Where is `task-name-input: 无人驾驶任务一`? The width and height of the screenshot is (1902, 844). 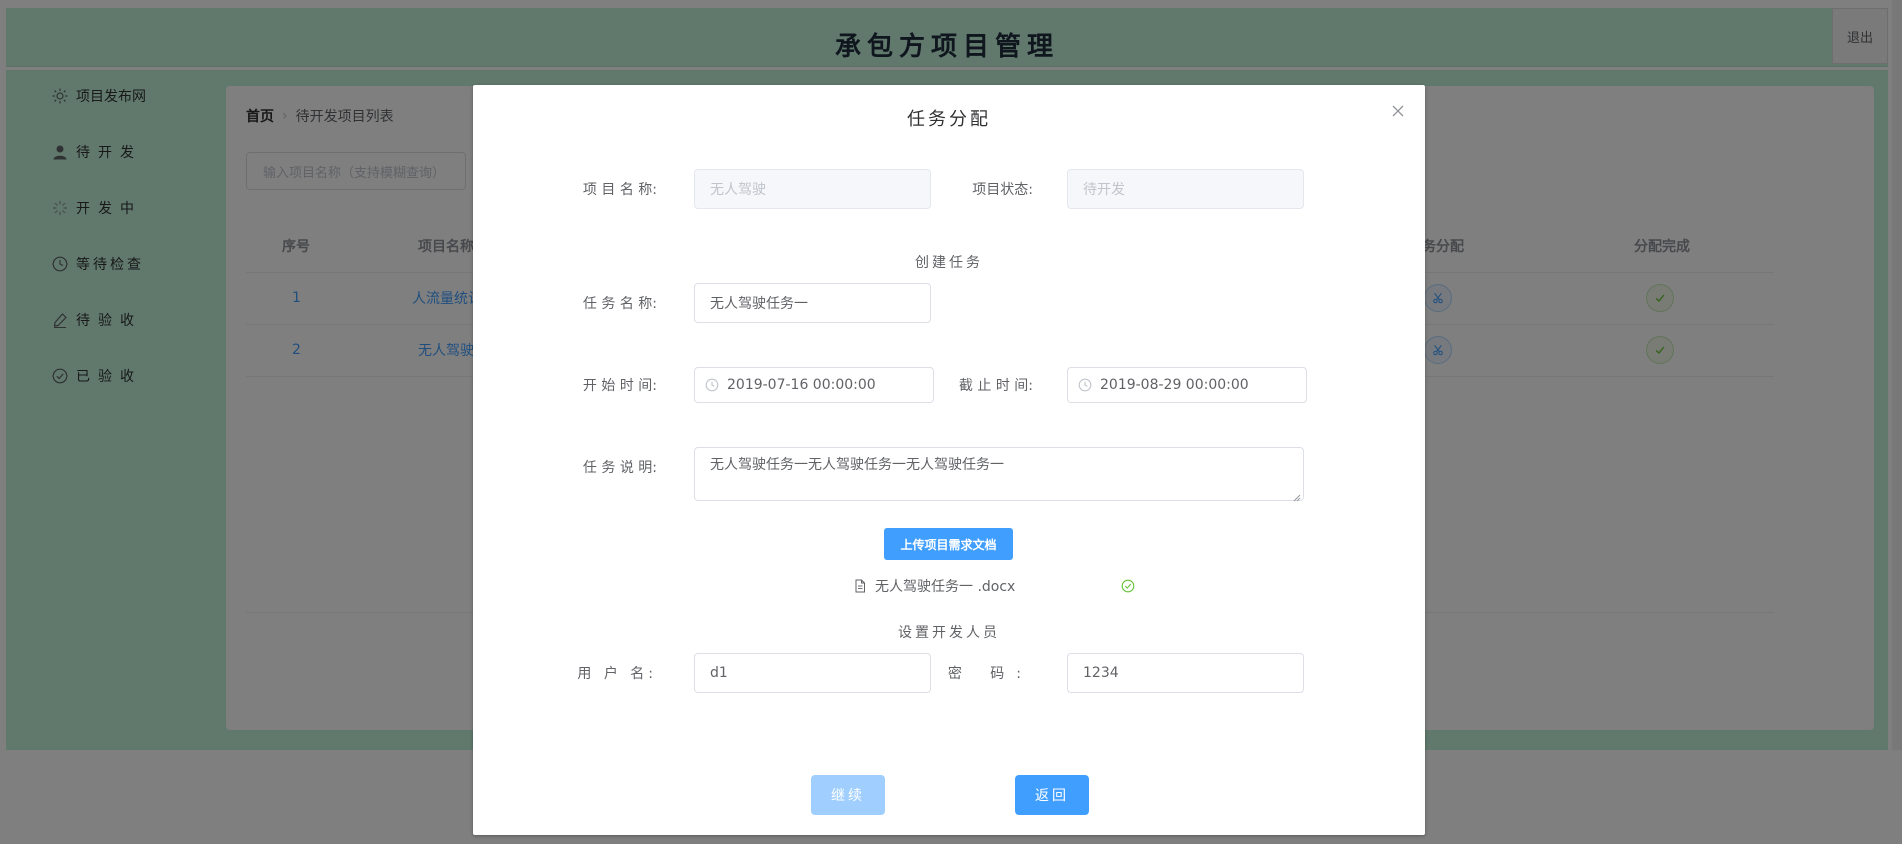
task-name-input: 无人驾驶任务一 is located at coordinates (812, 303).